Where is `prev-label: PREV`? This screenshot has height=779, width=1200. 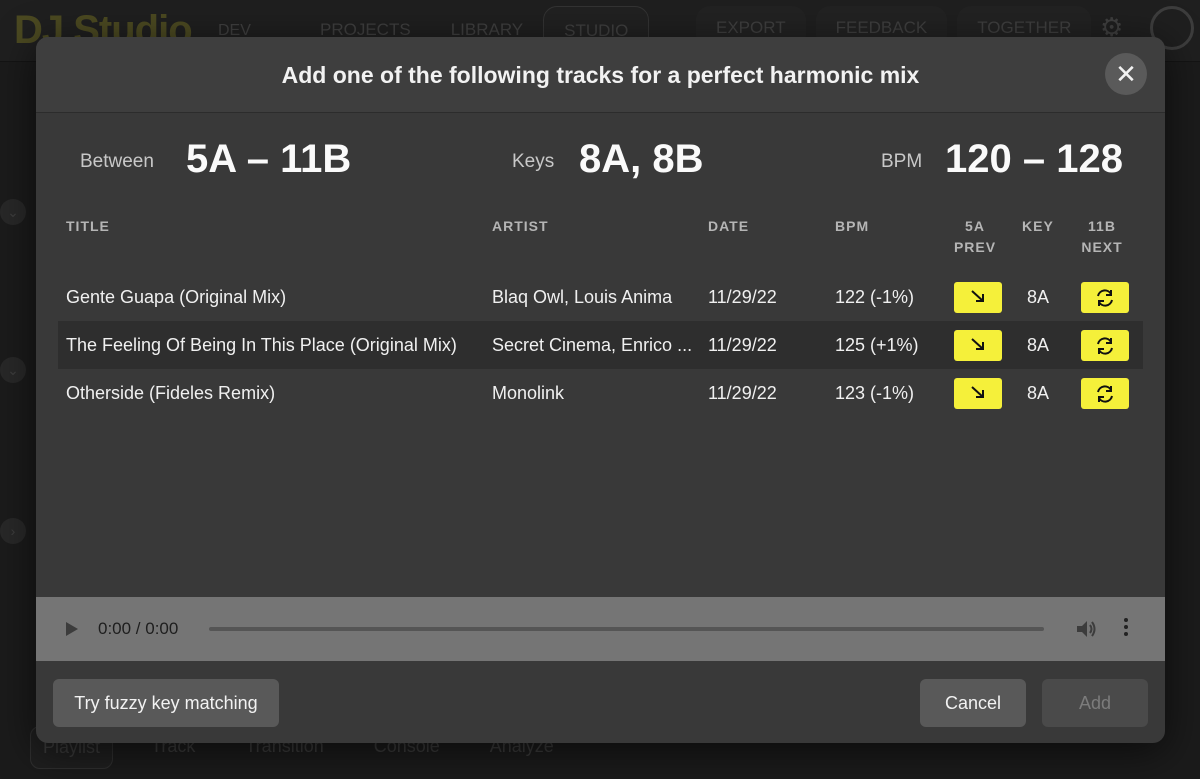 prev-label: PREV is located at coordinates (975, 247).